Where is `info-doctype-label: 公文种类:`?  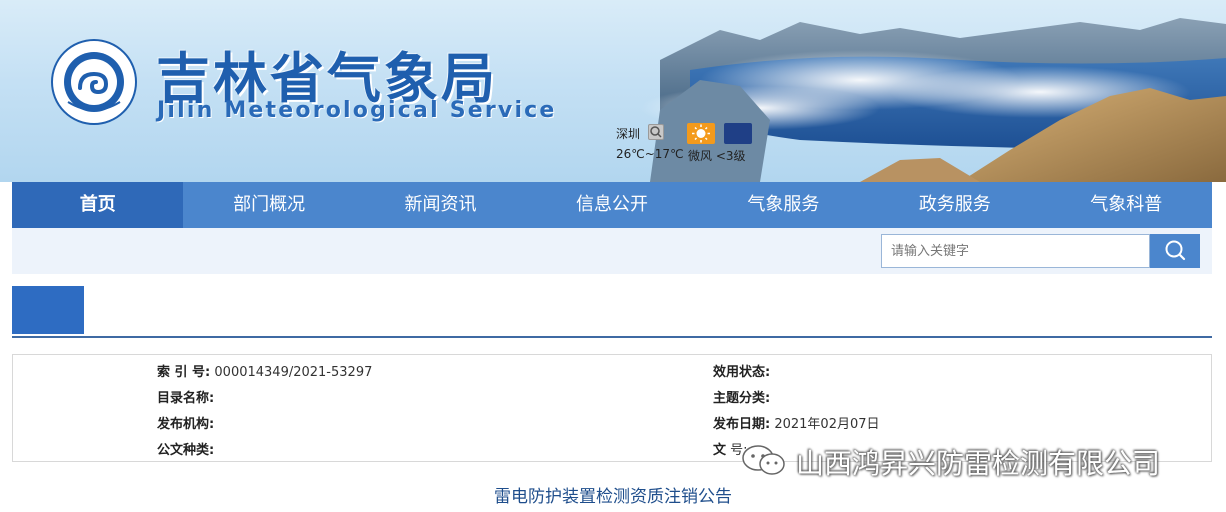
info-doctype-label: 公文种类: is located at coordinates (186, 450).